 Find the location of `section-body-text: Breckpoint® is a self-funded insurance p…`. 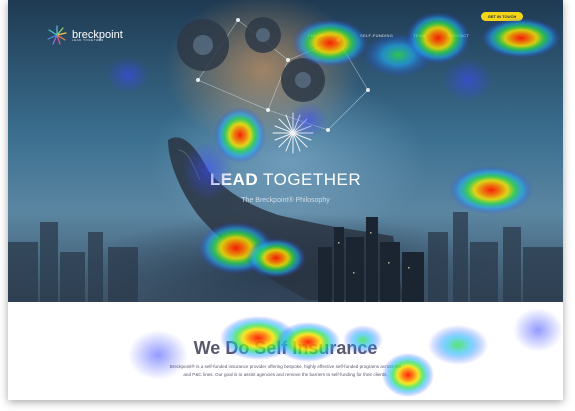

section-body-text: Breckpoint® is a self-funded insurance p… is located at coordinates (285, 370).